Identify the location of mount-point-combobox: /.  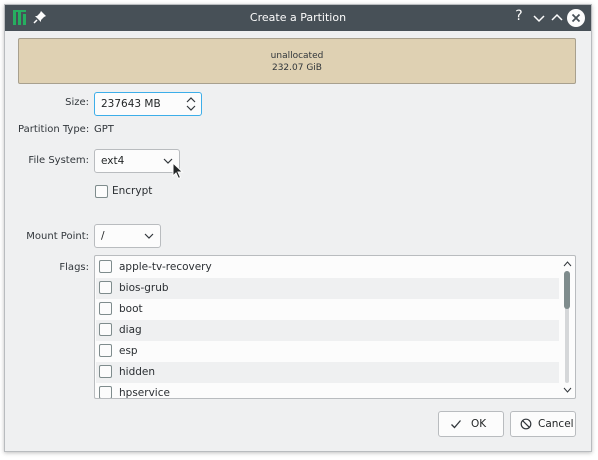
(127, 236).